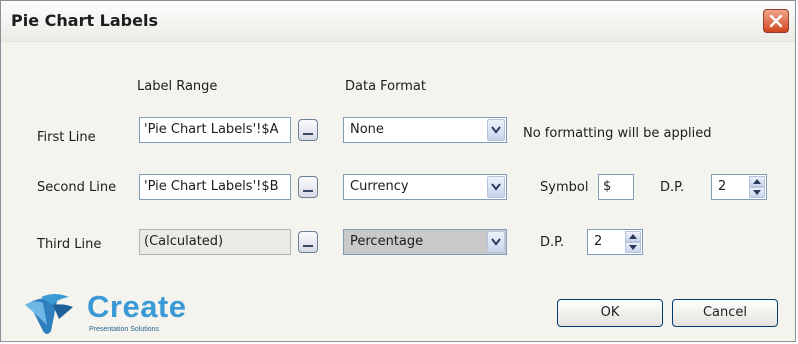 This screenshot has width=798, height=344. I want to click on second-line-format-value: Currency, so click(379, 186).